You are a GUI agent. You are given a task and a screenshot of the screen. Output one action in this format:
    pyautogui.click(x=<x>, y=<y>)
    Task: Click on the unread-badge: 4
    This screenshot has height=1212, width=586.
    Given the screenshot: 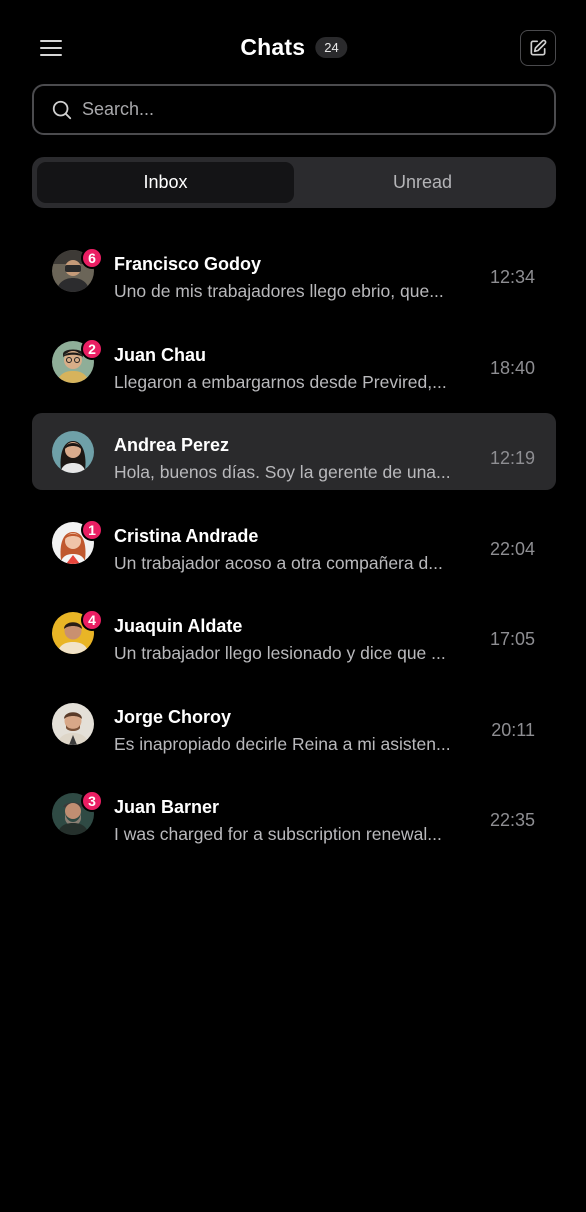 What is the action you would take?
    pyautogui.click(x=92, y=620)
    